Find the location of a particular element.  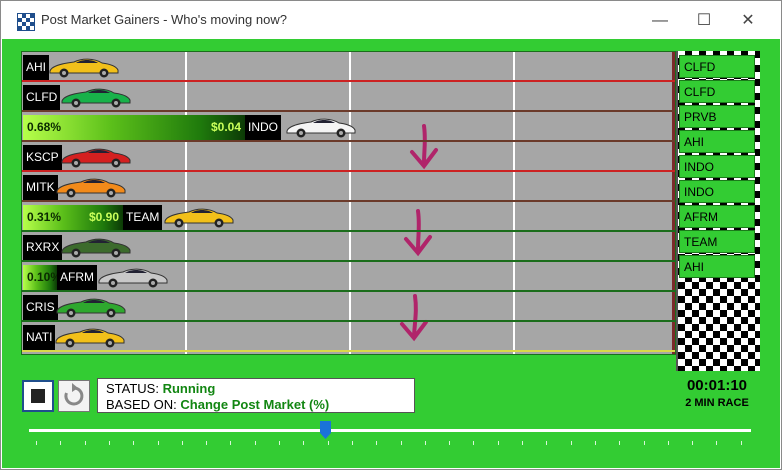

reset-button is located at coordinates (74, 396).